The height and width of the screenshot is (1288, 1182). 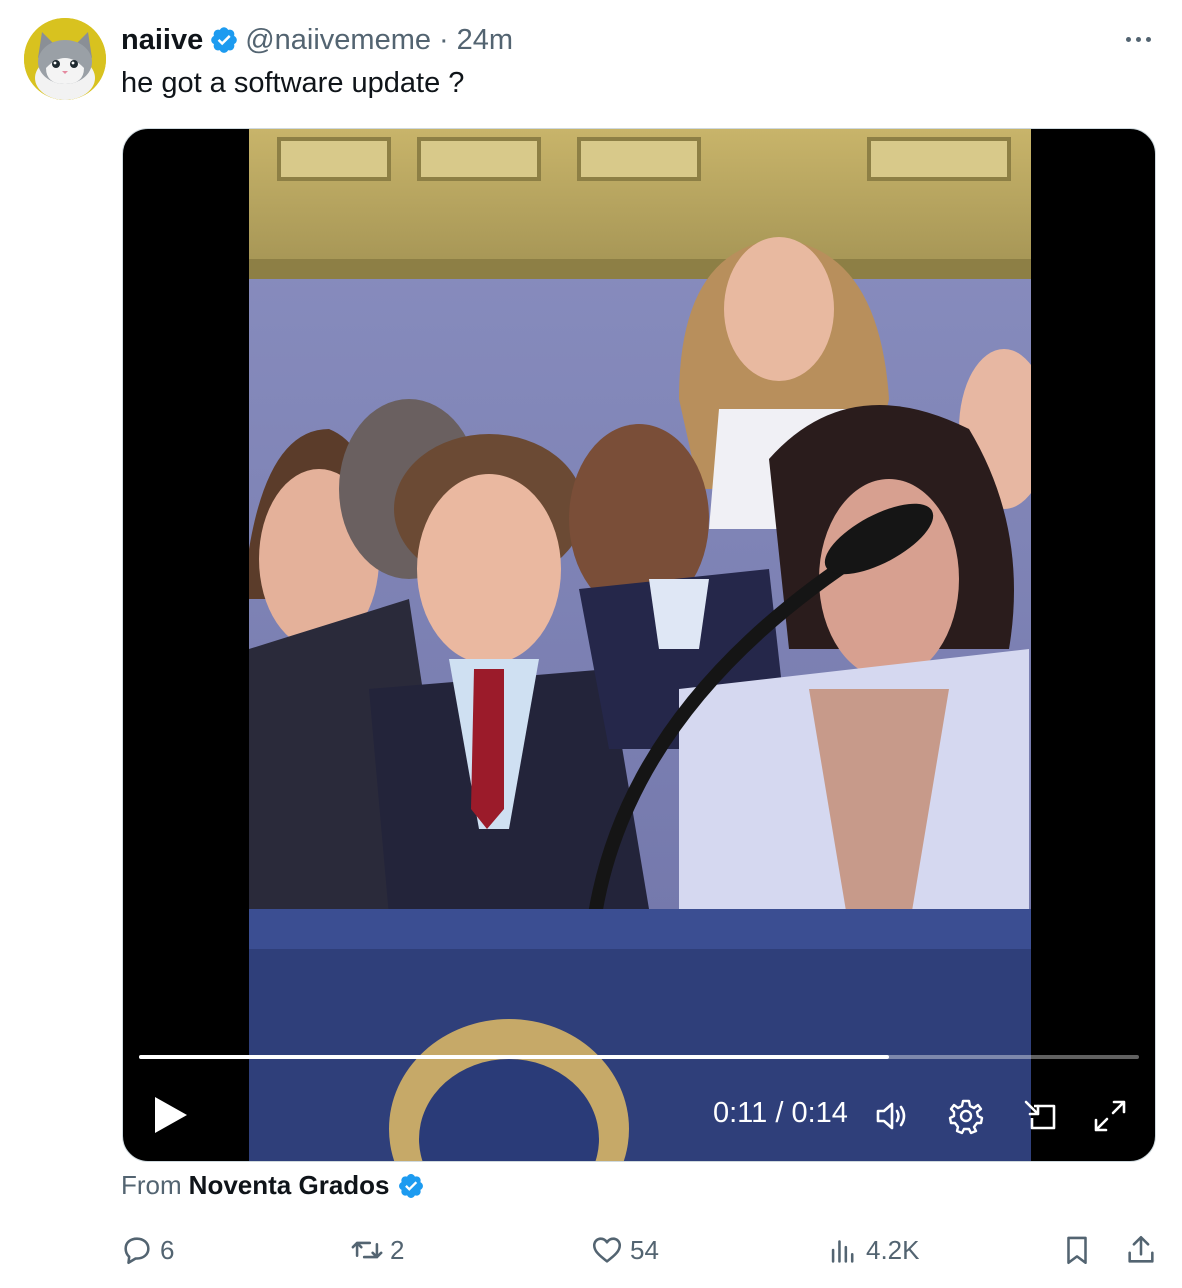 I want to click on fullscreen-icon, so click(x=1110, y=1116).